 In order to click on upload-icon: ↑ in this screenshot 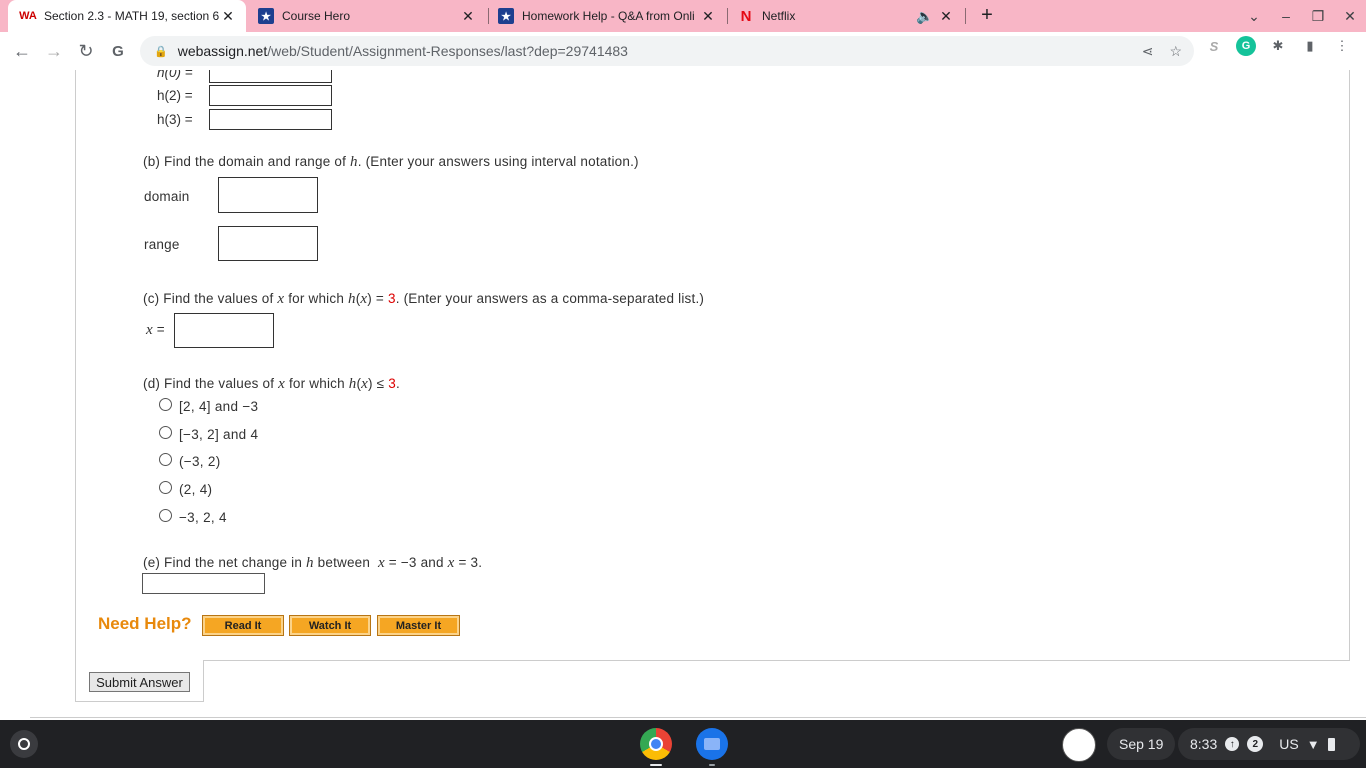, I will do `click(1232, 744)`.